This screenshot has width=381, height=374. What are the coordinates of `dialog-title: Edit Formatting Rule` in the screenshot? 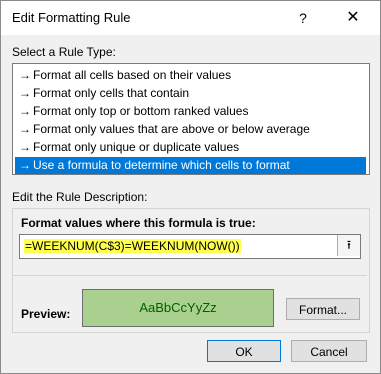 It's located at (71, 17).